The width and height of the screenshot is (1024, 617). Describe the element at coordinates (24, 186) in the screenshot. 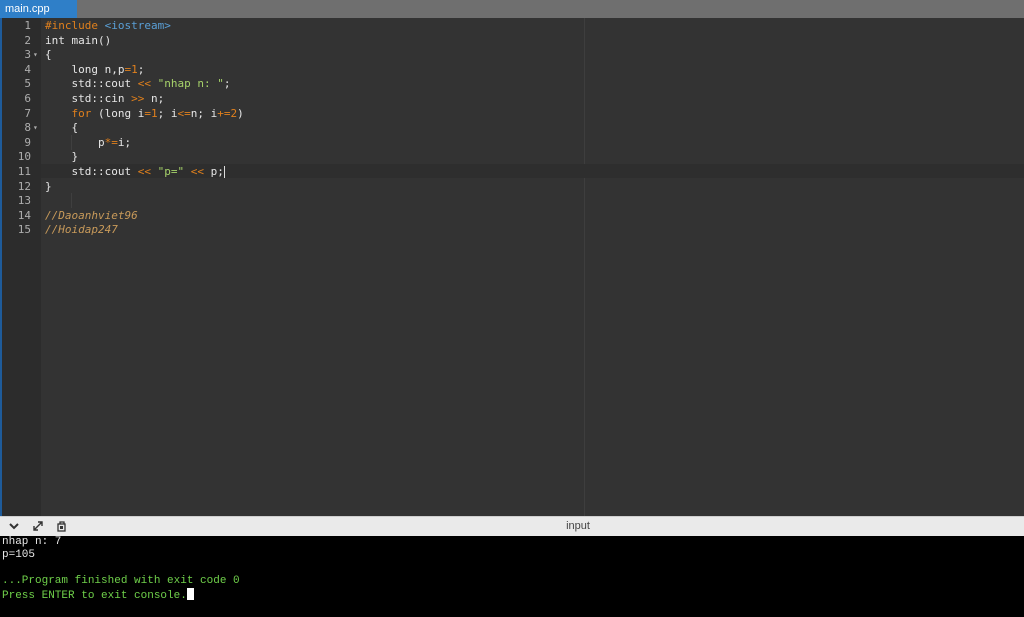

I see `line-number: 12` at that location.